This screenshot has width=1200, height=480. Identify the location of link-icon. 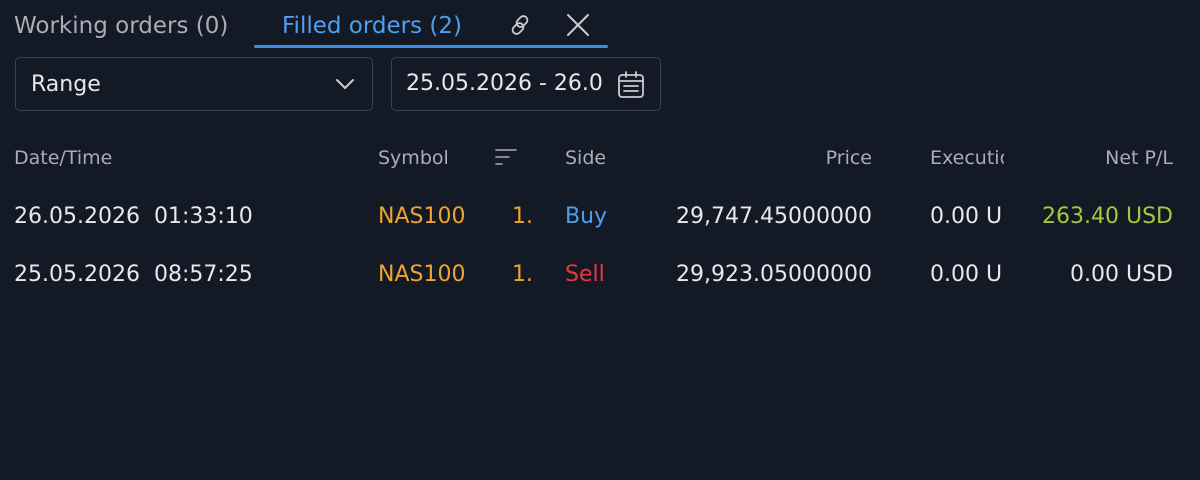
(520, 25).